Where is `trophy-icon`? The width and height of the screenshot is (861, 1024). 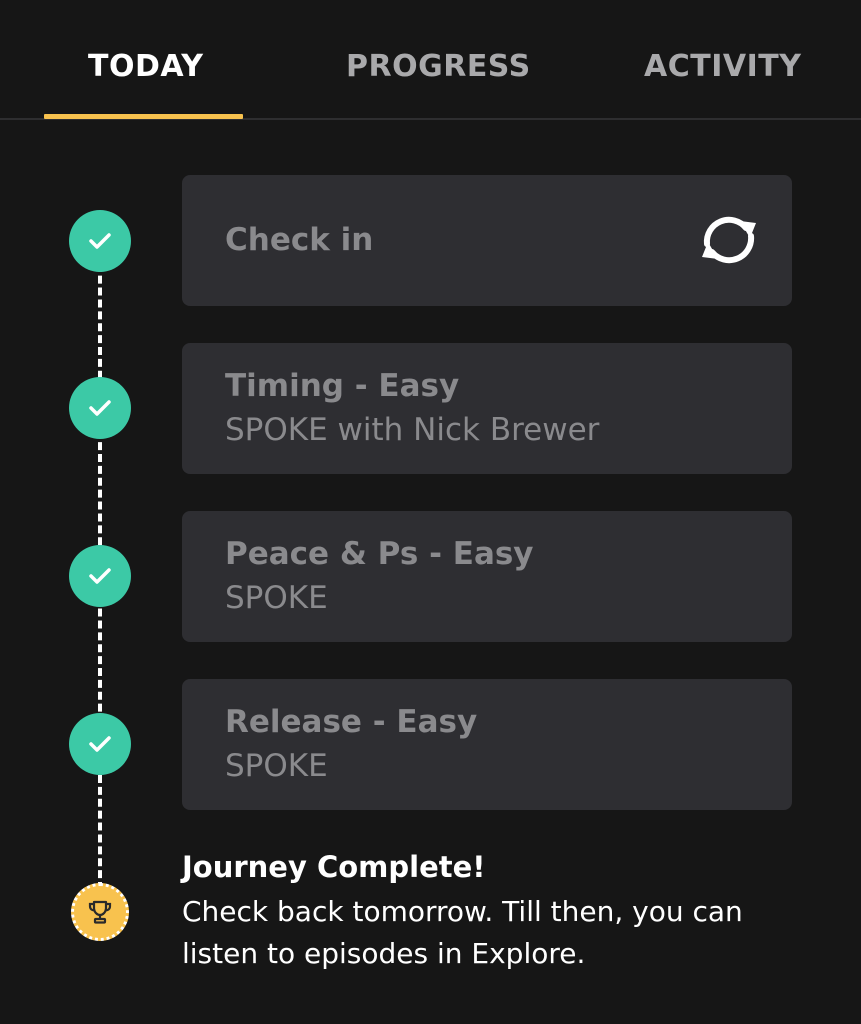
trophy-icon is located at coordinates (100, 912).